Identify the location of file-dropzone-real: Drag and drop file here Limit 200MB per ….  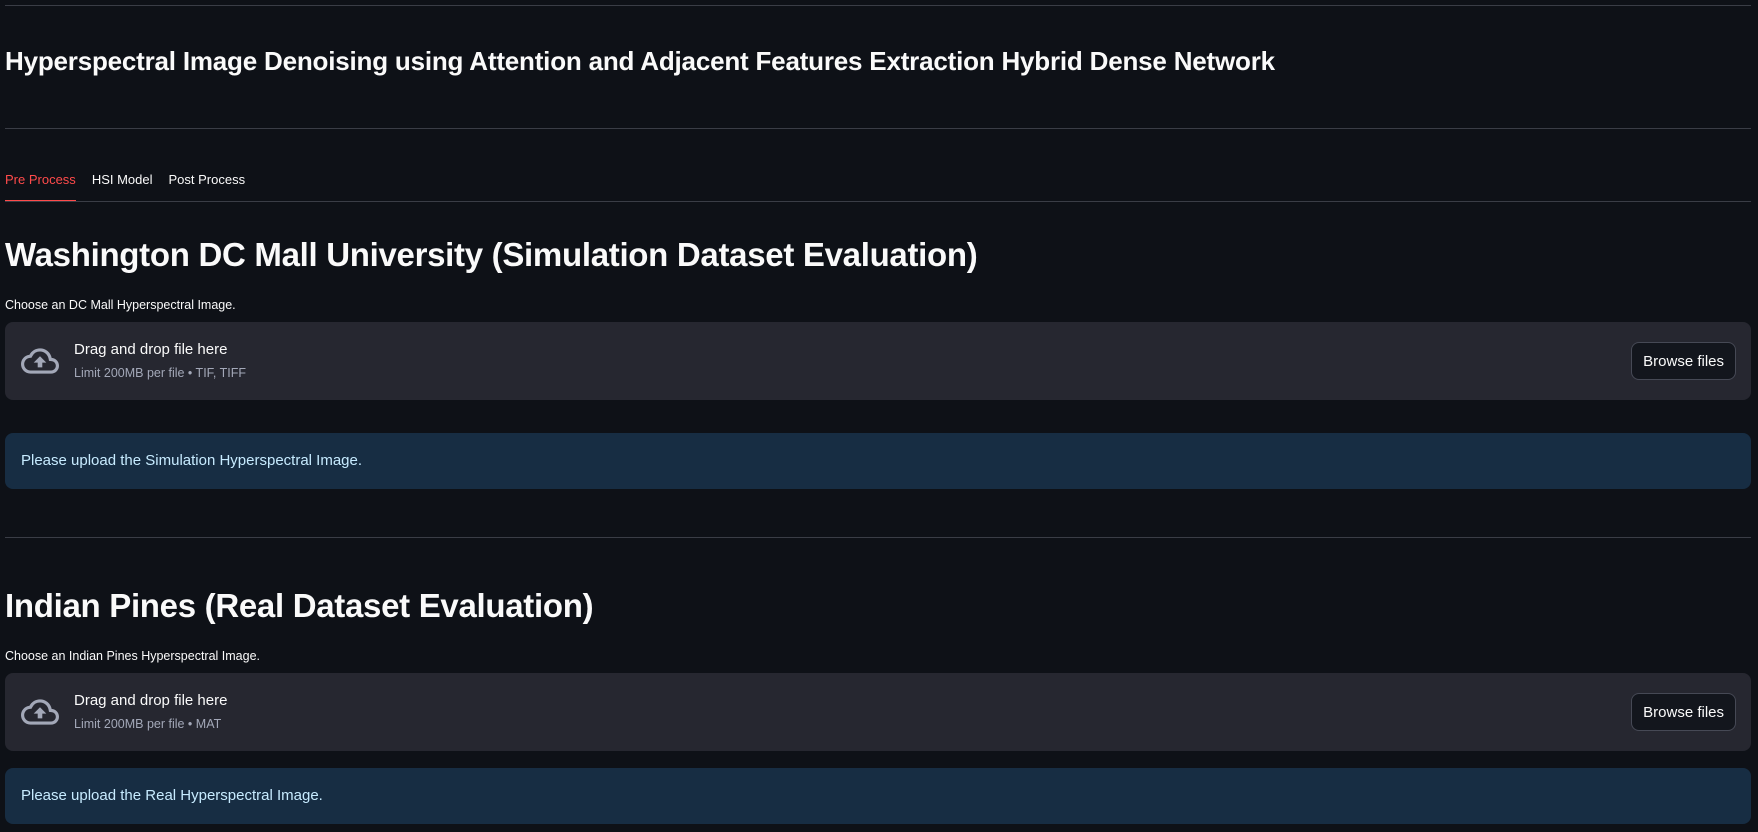
(878, 712).